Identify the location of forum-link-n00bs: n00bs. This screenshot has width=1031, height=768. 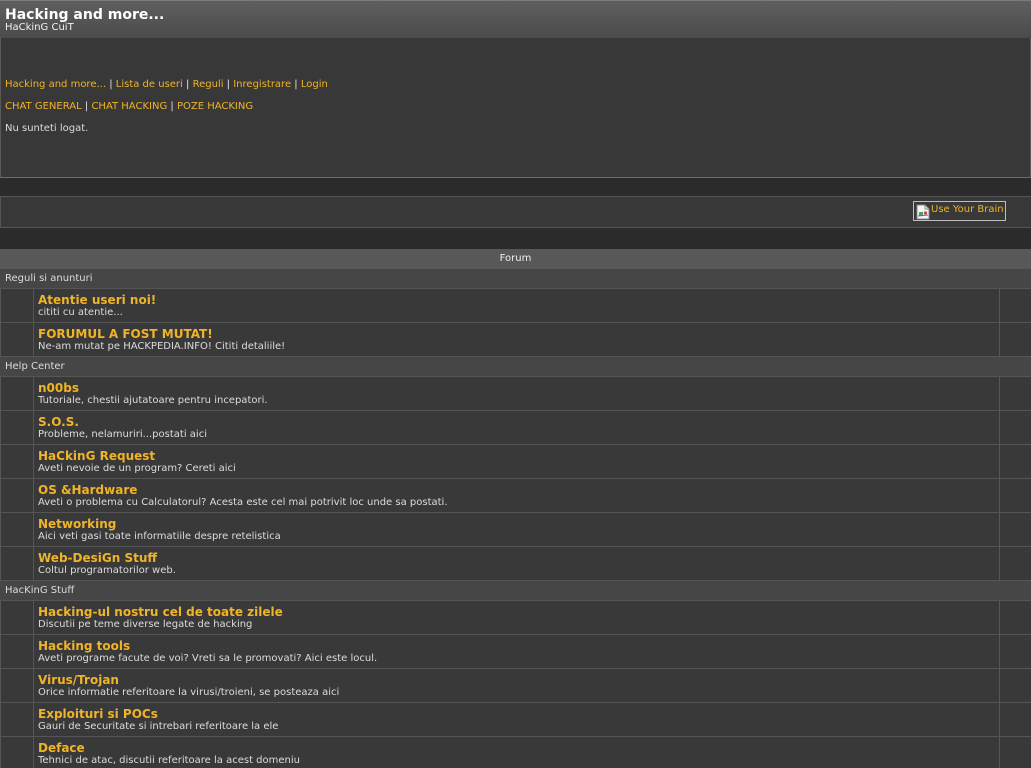
(58, 388).